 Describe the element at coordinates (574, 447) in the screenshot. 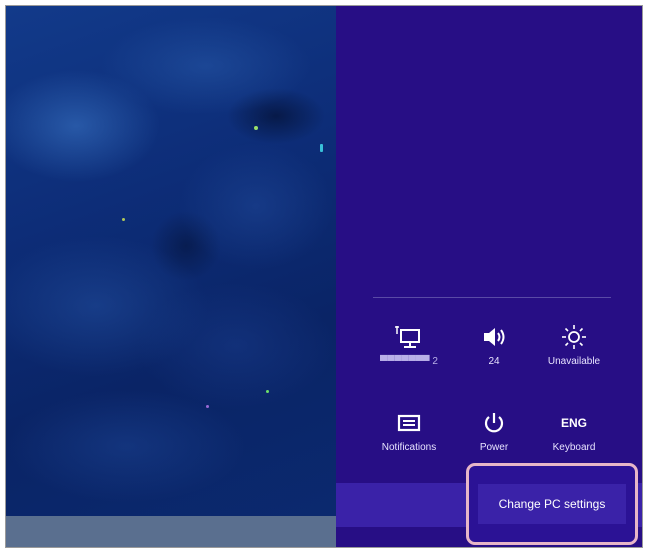

I see `keyboard-label: Keyboard` at that location.